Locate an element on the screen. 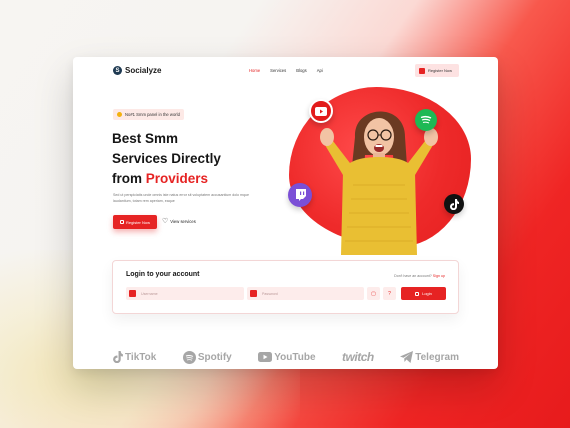 The height and width of the screenshot is (428, 570). headline-highlight: Providers is located at coordinates (177, 178).